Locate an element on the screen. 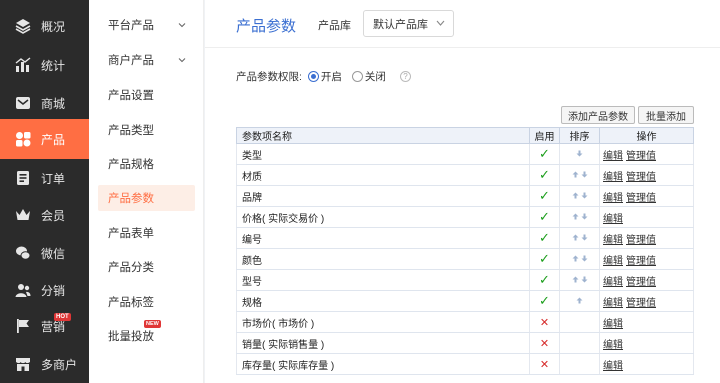  sidebar-item-0: 概况 is located at coordinates (44, 26).